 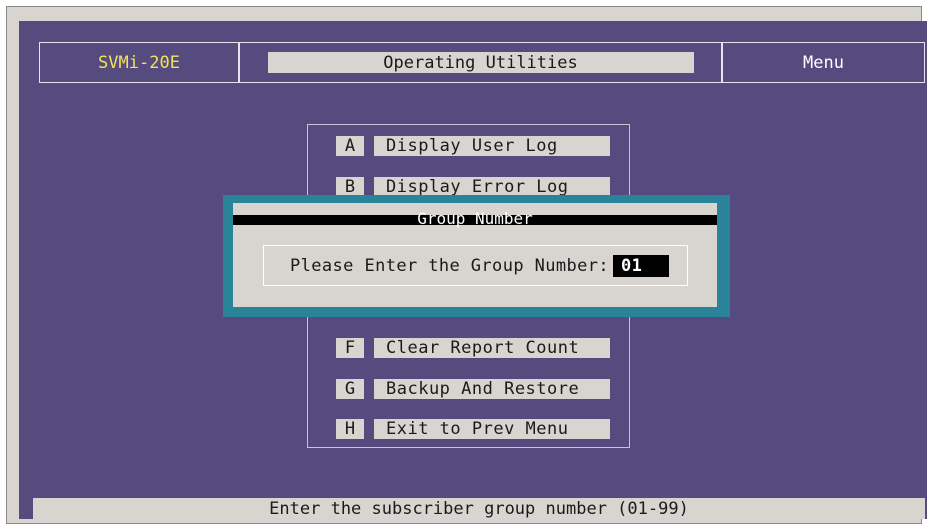 I want to click on group-number-prompt: Please Enter the Group Number:, so click(x=450, y=265).